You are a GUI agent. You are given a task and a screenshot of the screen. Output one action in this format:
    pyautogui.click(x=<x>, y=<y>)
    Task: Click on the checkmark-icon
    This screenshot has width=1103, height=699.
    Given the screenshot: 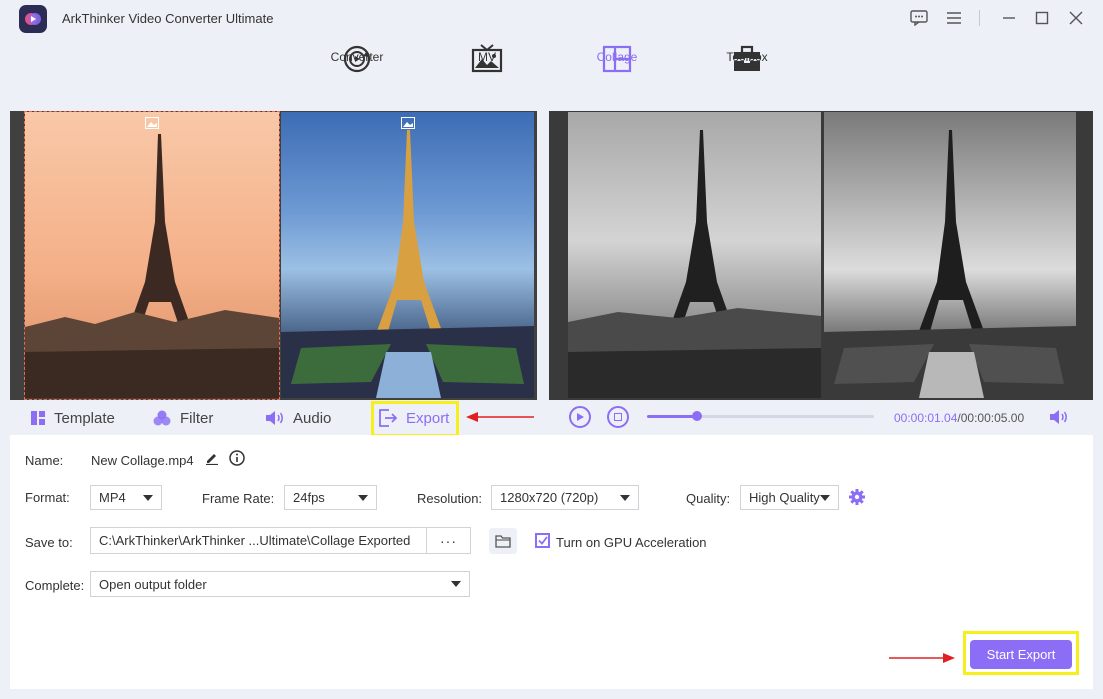 What is the action you would take?
    pyautogui.click(x=542, y=540)
    